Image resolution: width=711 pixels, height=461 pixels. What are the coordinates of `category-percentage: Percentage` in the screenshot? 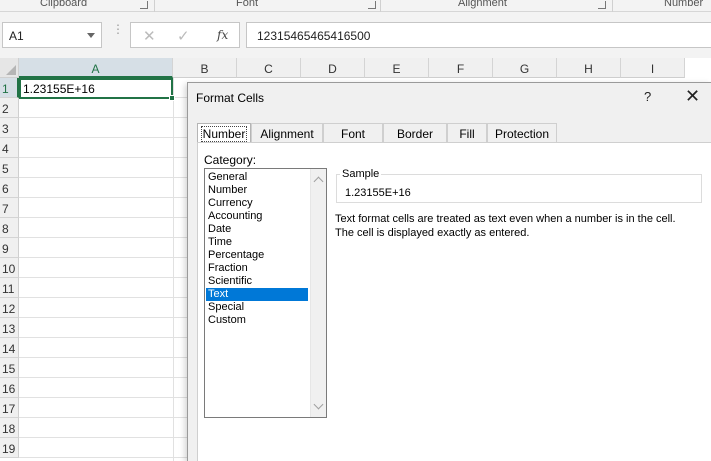 It's located at (257, 255).